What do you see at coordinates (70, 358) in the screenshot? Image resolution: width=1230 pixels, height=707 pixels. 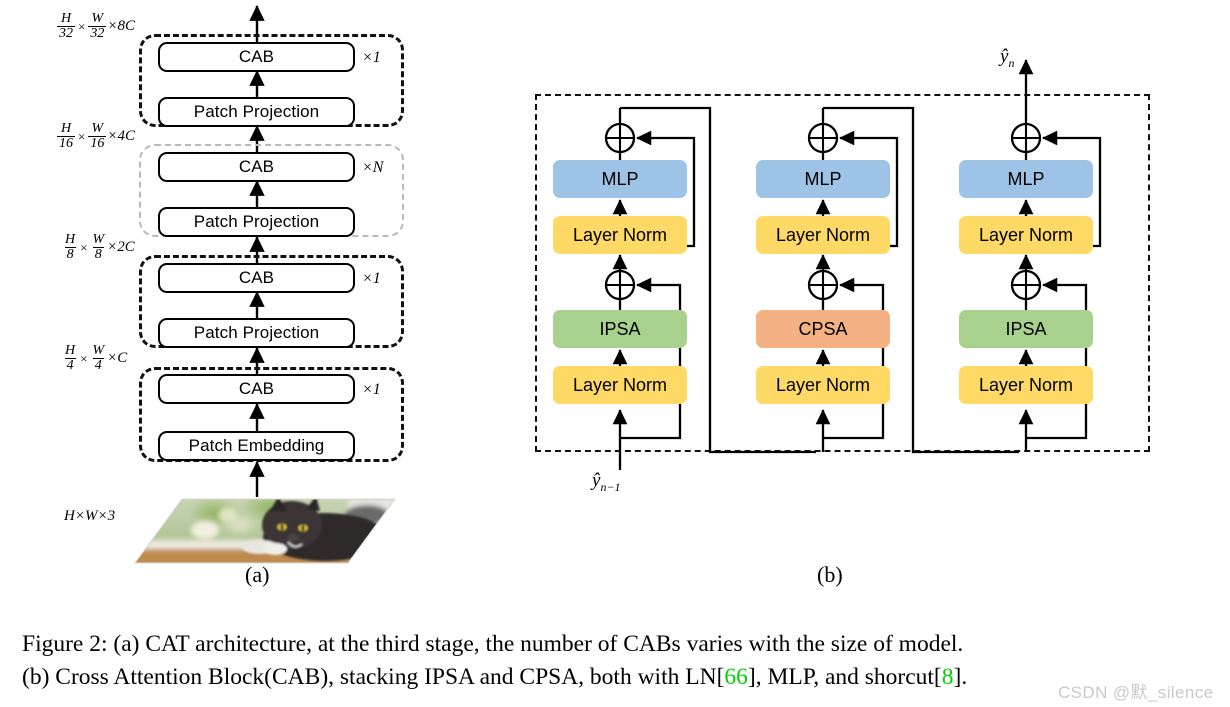 I see `dim-fraction-h-4: H 4` at bounding box center [70, 358].